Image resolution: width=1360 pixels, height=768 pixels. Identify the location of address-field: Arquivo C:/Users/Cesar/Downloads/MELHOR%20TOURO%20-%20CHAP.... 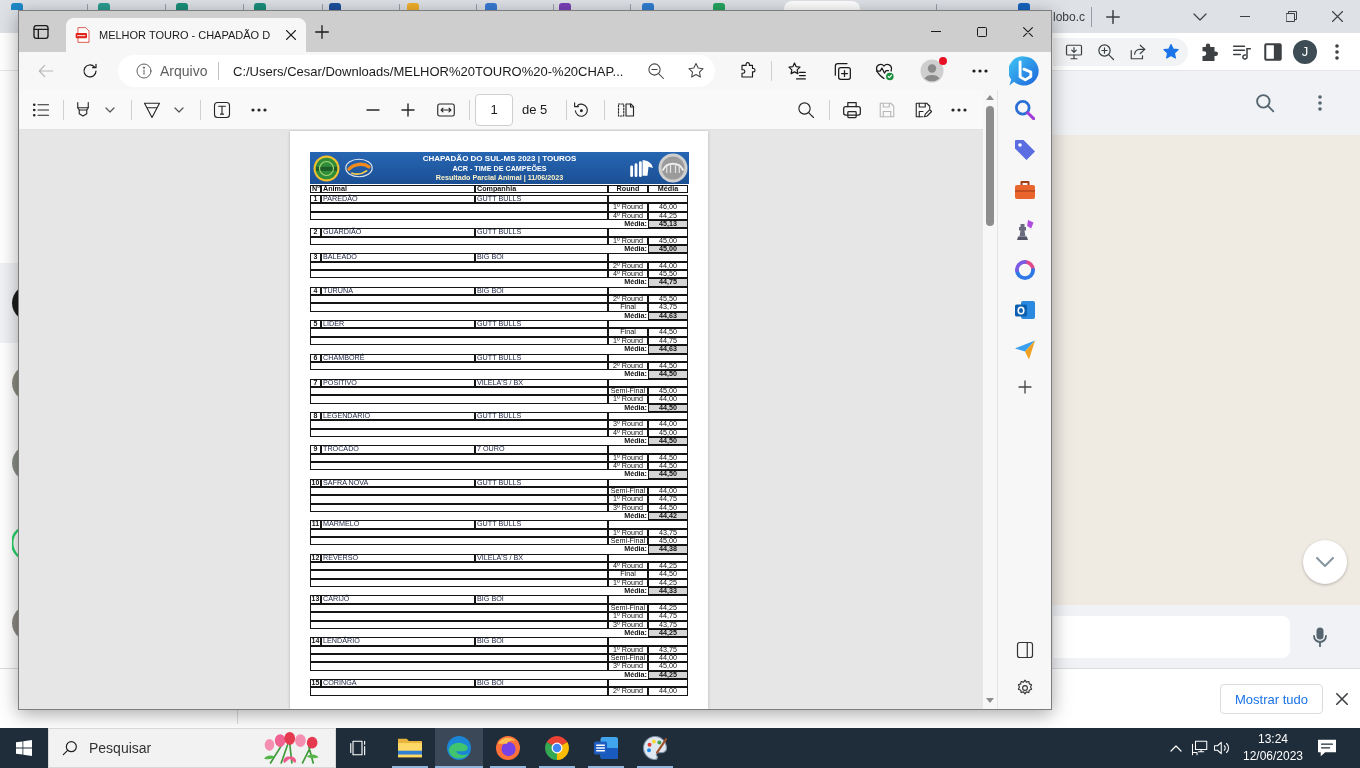
(416, 71).